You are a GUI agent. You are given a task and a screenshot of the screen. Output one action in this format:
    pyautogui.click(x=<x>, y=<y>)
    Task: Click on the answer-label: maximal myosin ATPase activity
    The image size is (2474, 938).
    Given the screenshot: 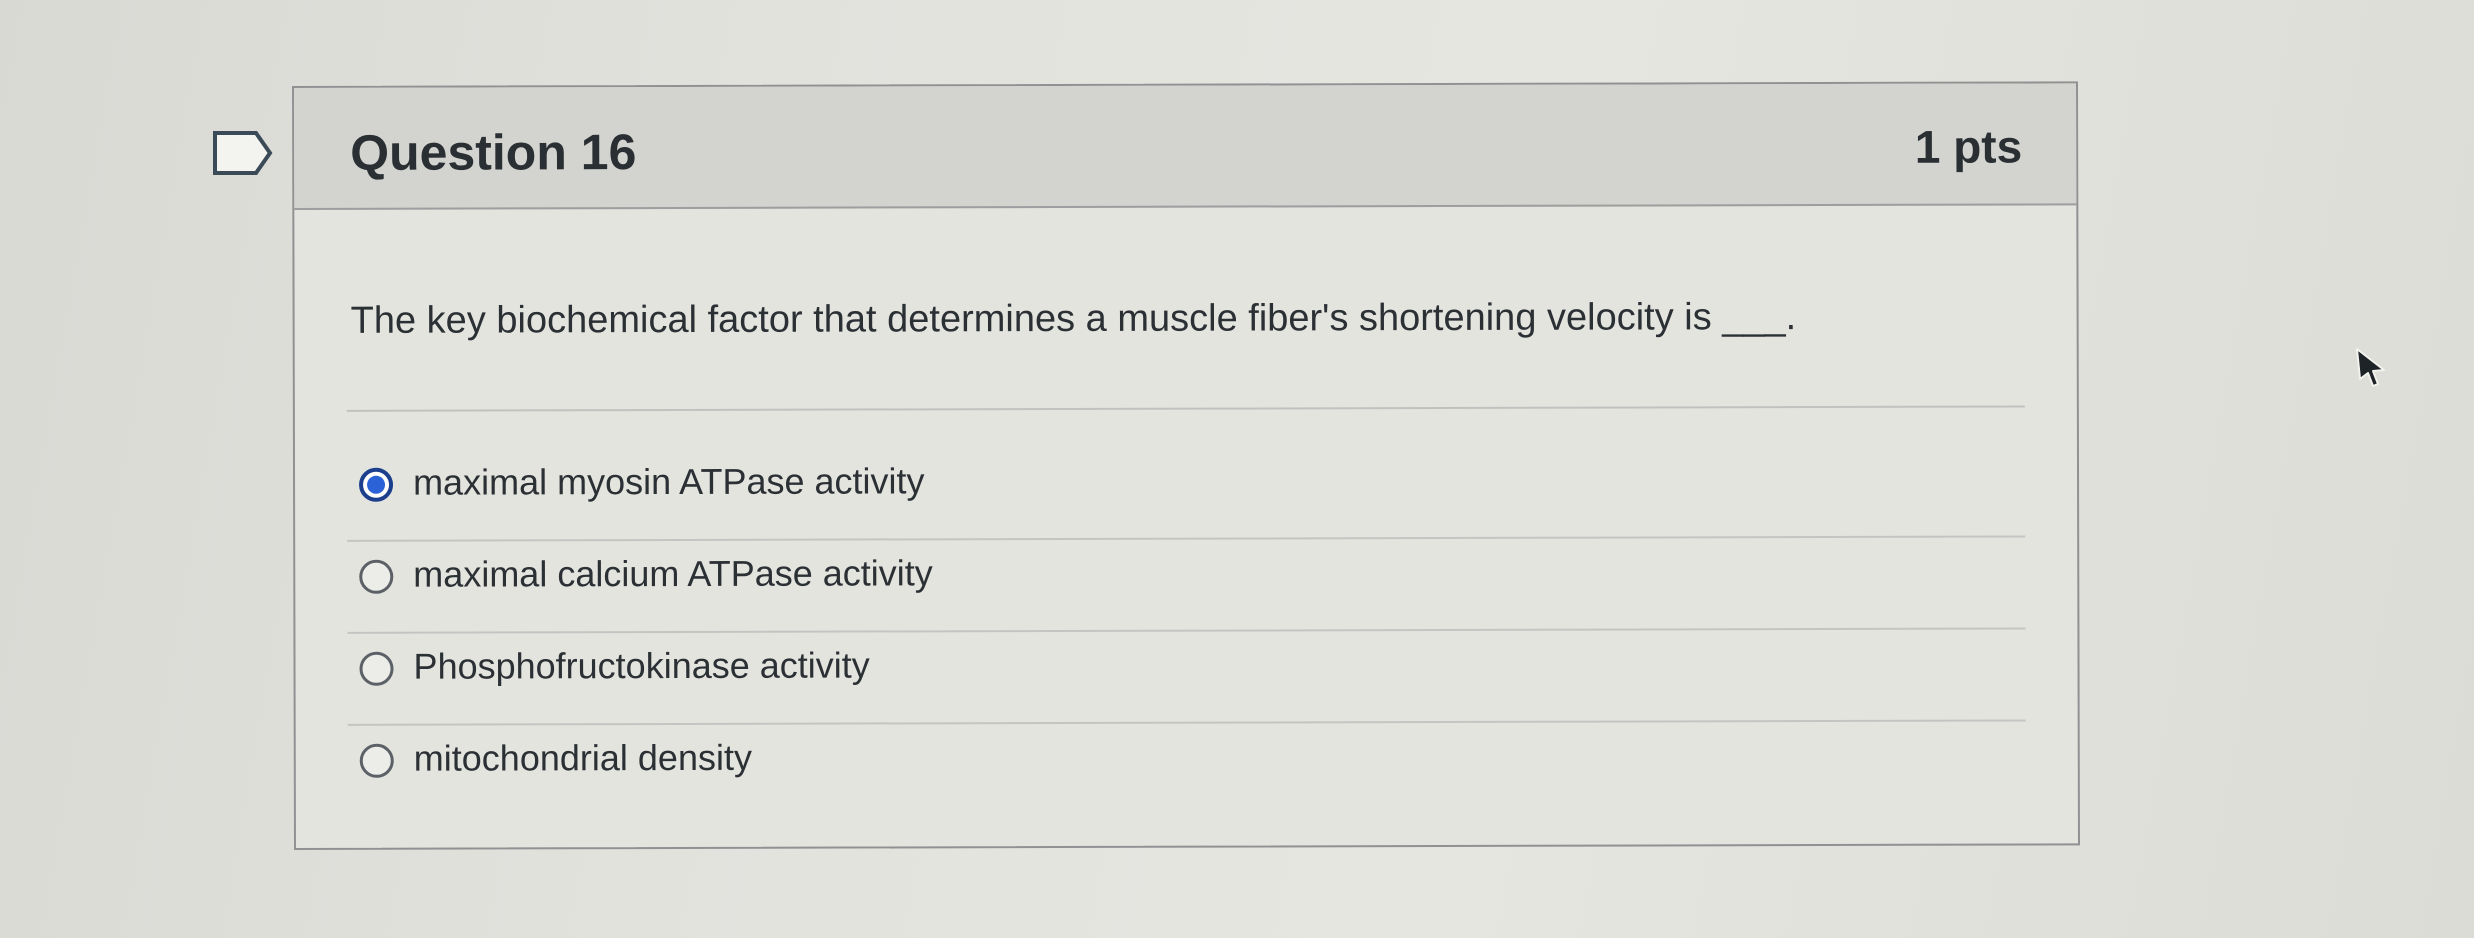 What is the action you would take?
    pyautogui.click(x=669, y=481)
    